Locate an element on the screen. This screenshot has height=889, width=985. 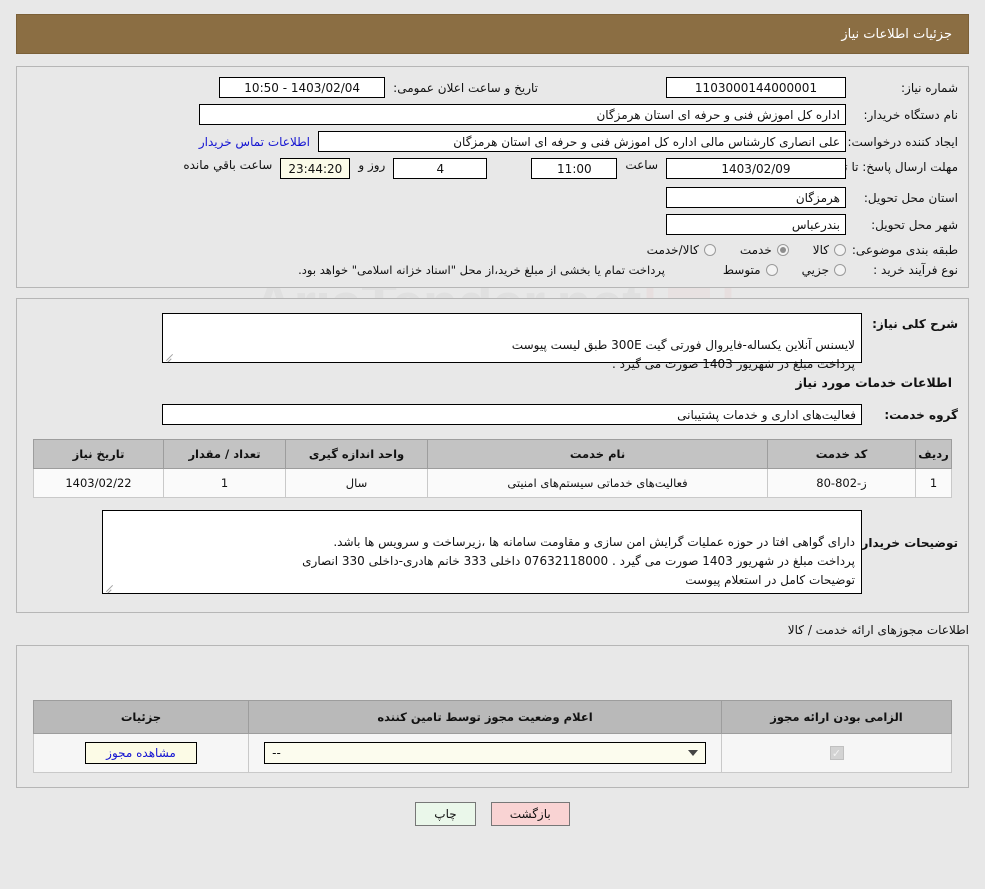
buyer-contact-link: اطلاعات تماس خریدار is located at coordinates (254, 142).